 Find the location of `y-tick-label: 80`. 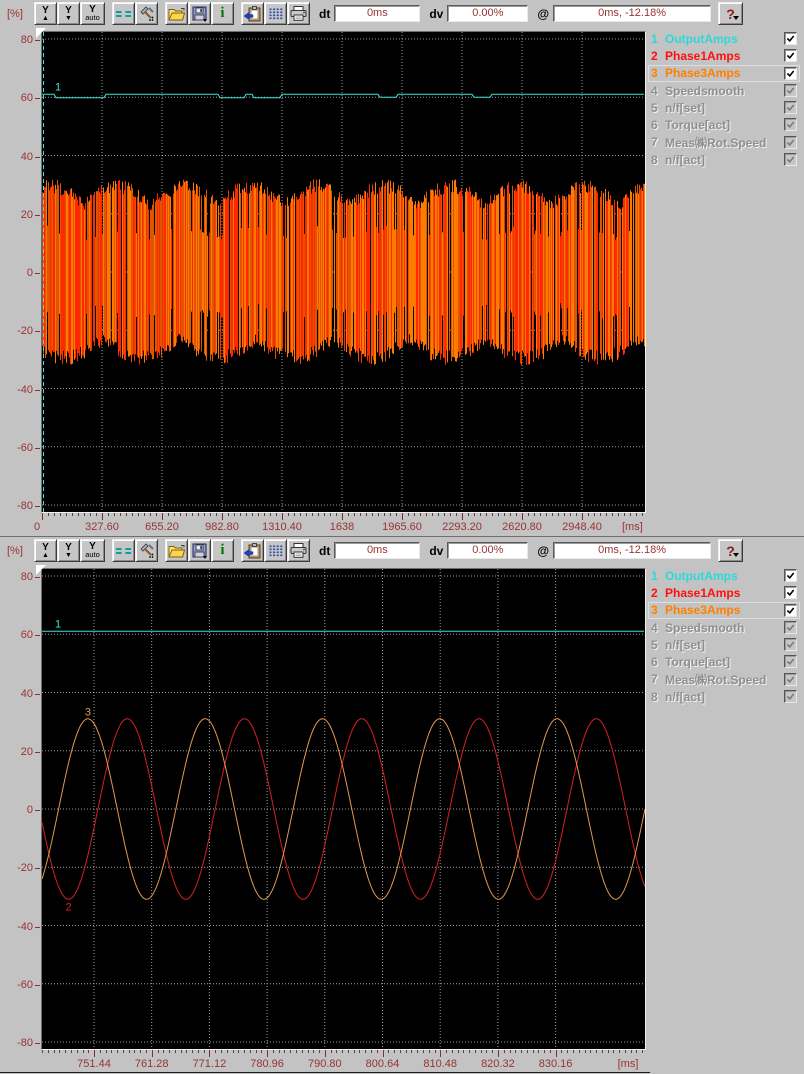

y-tick-label: 80 is located at coordinates (26, 40).